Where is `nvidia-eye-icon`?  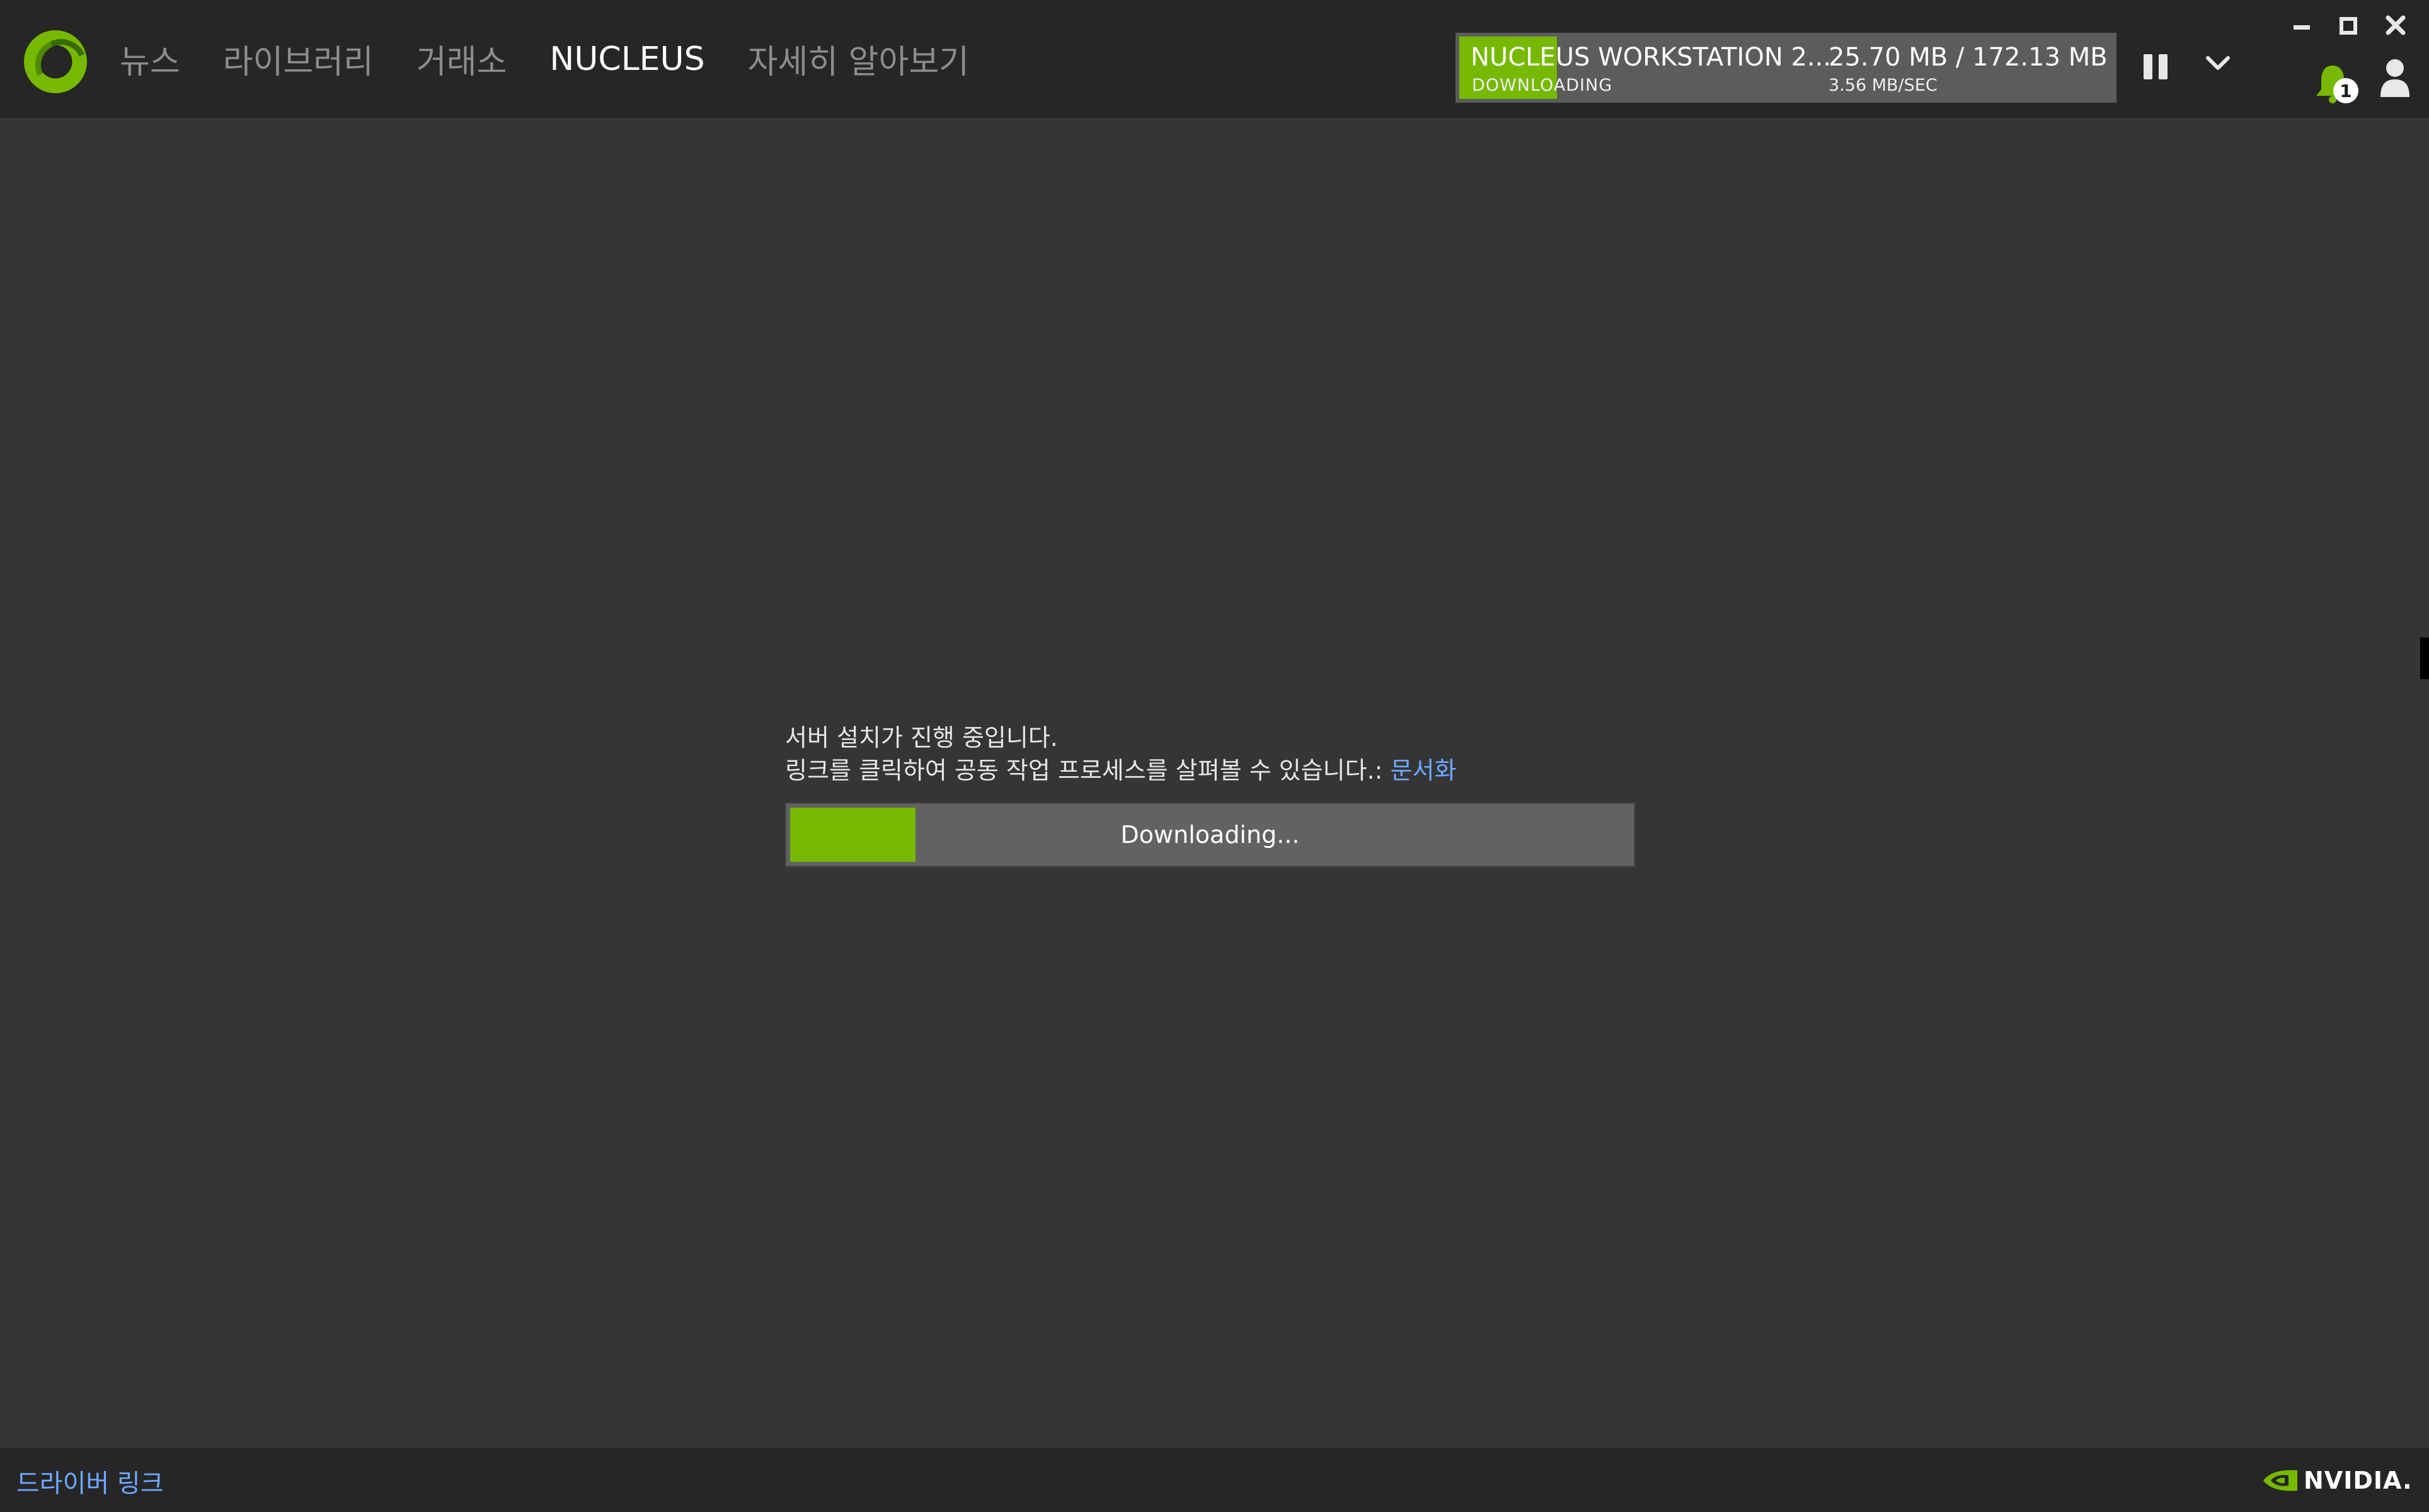 nvidia-eye-icon is located at coordinates (2280, 1480).